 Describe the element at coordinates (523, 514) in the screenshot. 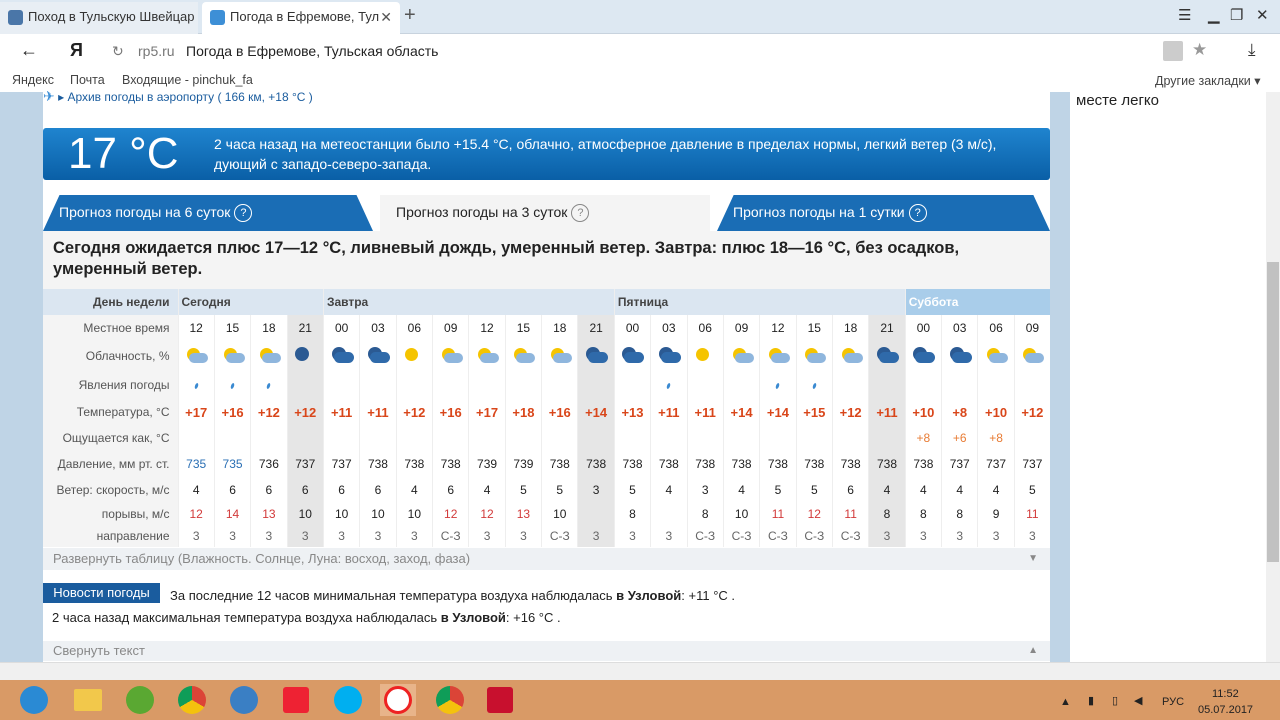

I see `wind-gust-cell: 13` at that location.